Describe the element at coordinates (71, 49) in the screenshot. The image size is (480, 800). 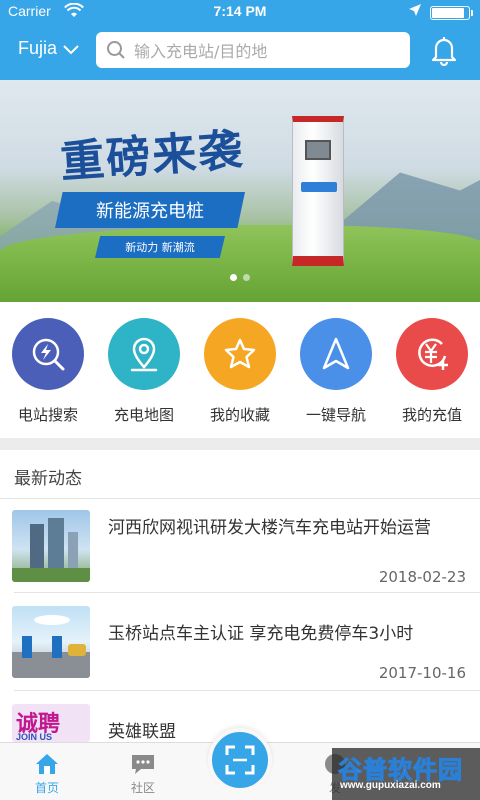
I see `chevron-down-icon` at that location.